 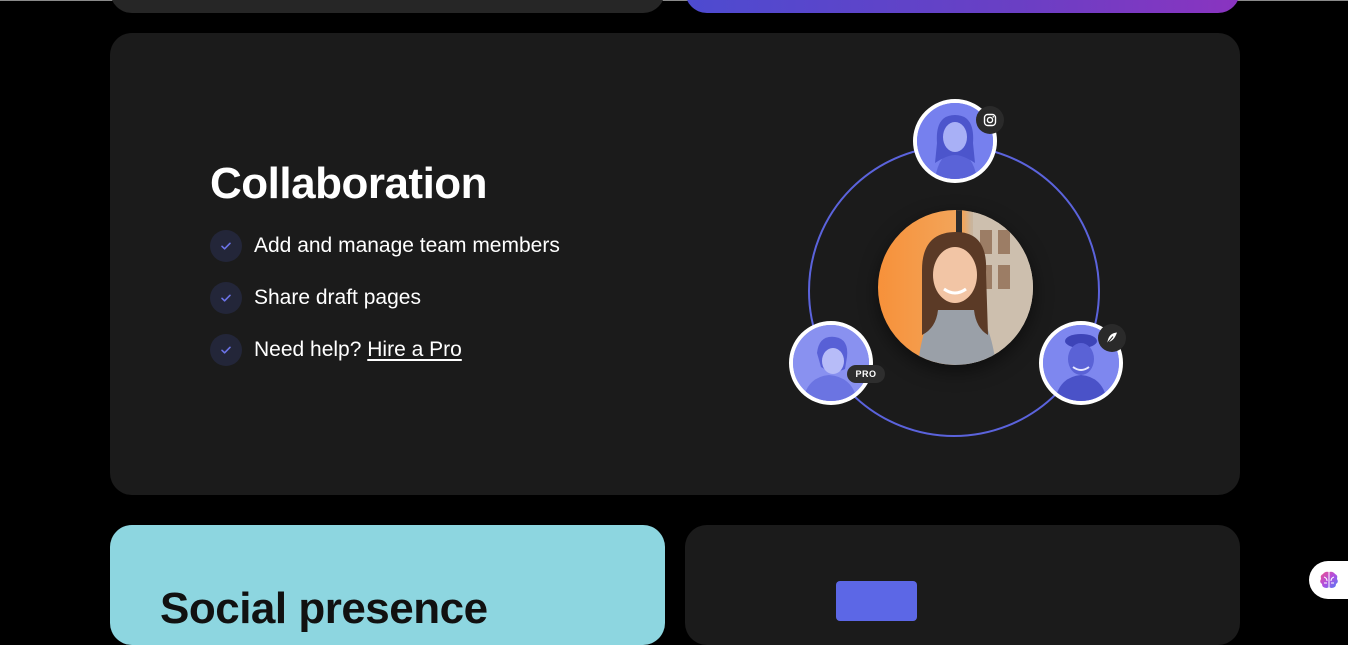 I want to click on instagram-icon, so click(x=990, y=120).